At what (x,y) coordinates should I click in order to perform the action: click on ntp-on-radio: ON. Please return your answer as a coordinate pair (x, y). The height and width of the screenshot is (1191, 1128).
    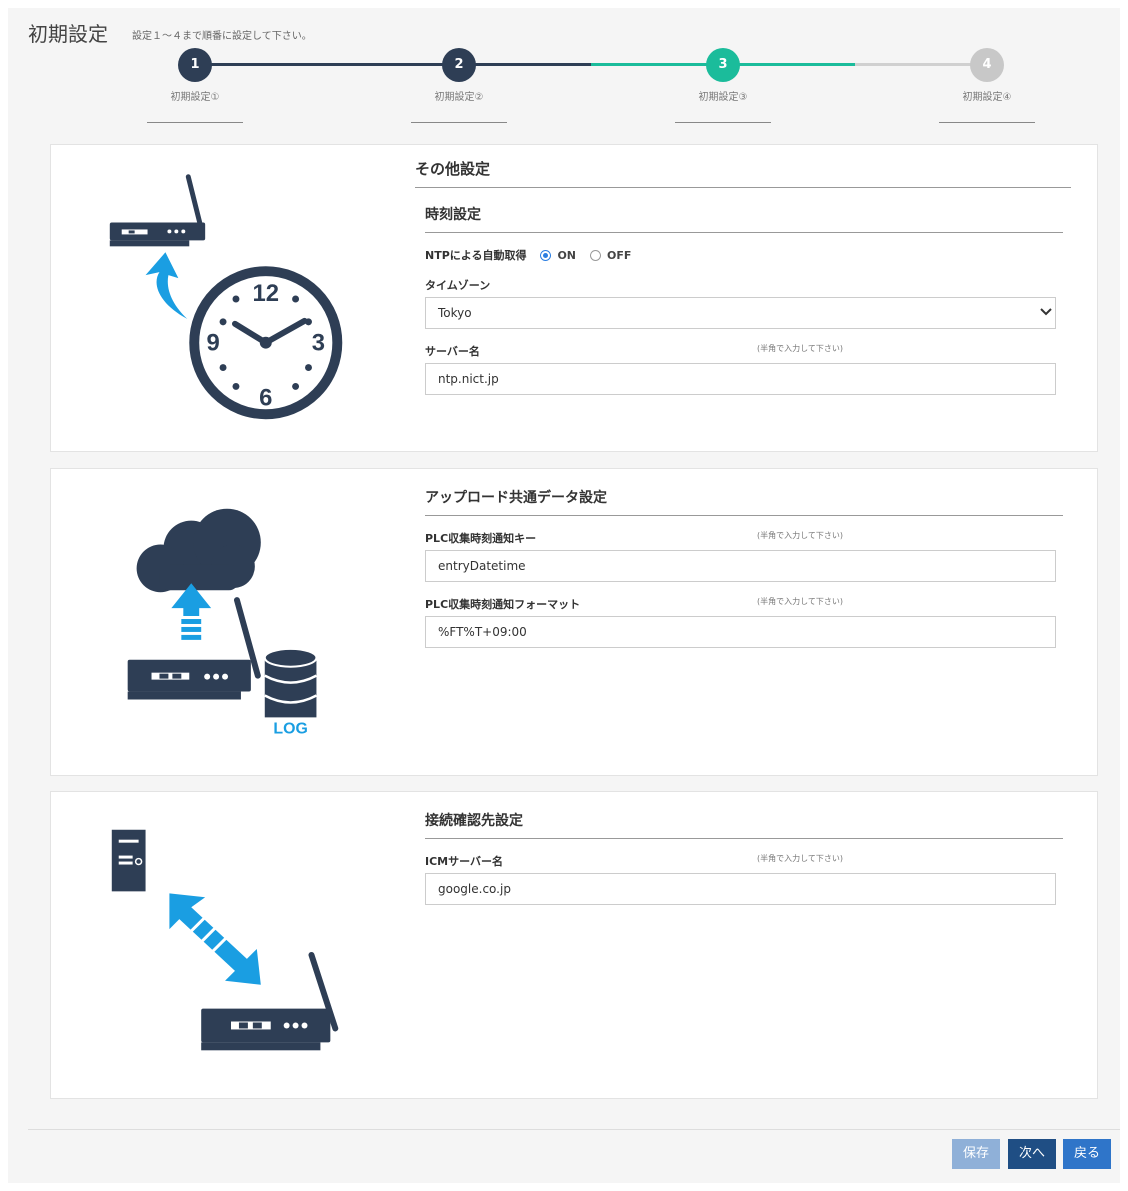
    Looking at the image, I should click on (558, 255).